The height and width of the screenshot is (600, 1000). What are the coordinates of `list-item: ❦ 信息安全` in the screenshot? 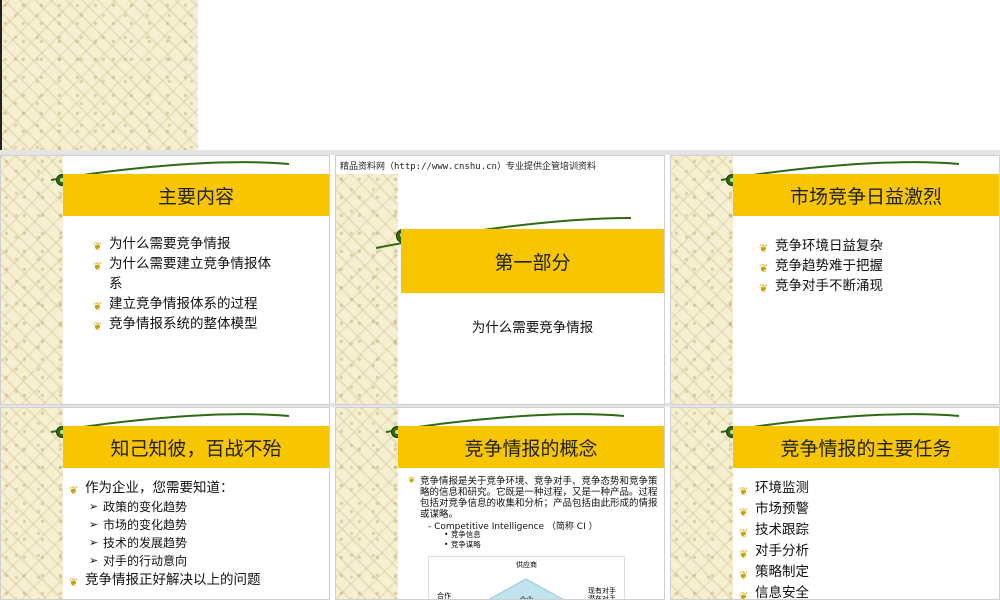 It's located at (839, 591).